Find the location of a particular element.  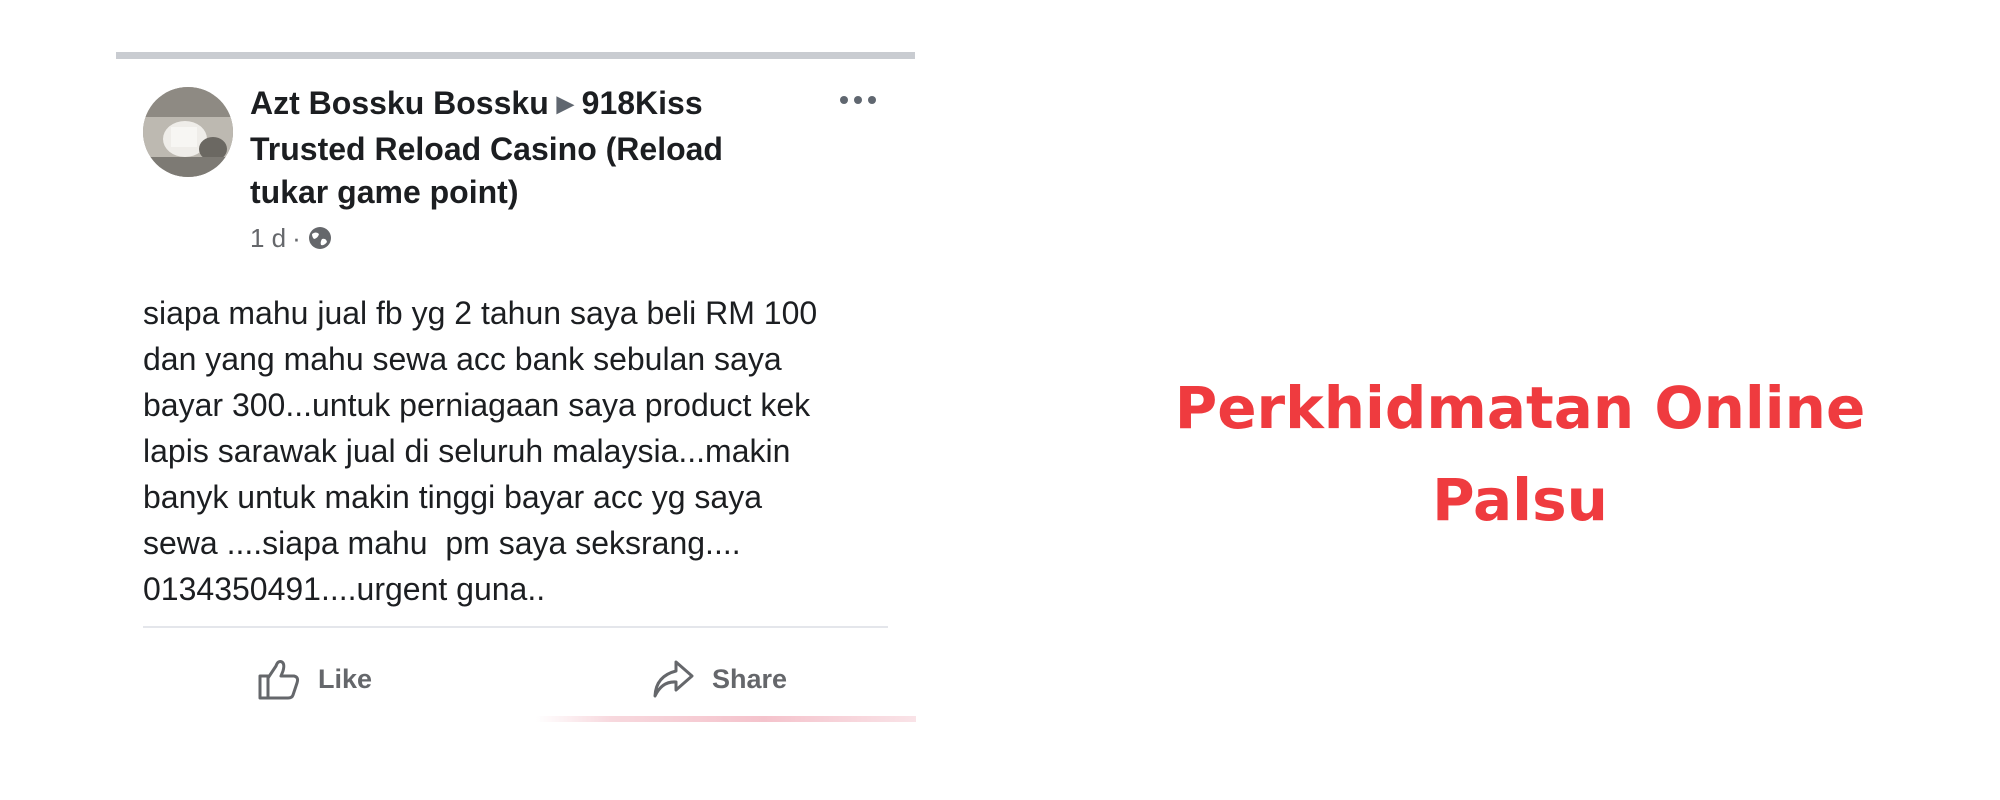

share-arrow-icon is located at coordinates (673, 679).